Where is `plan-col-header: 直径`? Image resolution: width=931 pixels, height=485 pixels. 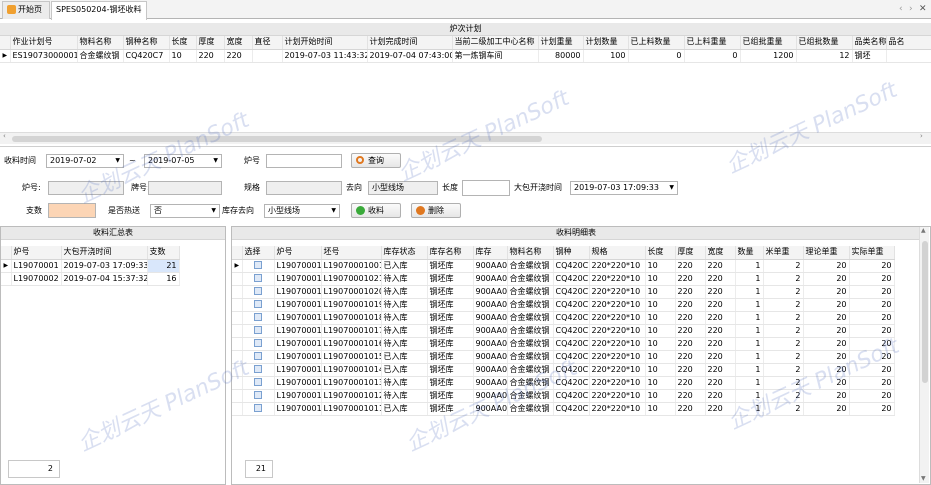
plan-col-header: 直径 is located at coordinates (267, 43).